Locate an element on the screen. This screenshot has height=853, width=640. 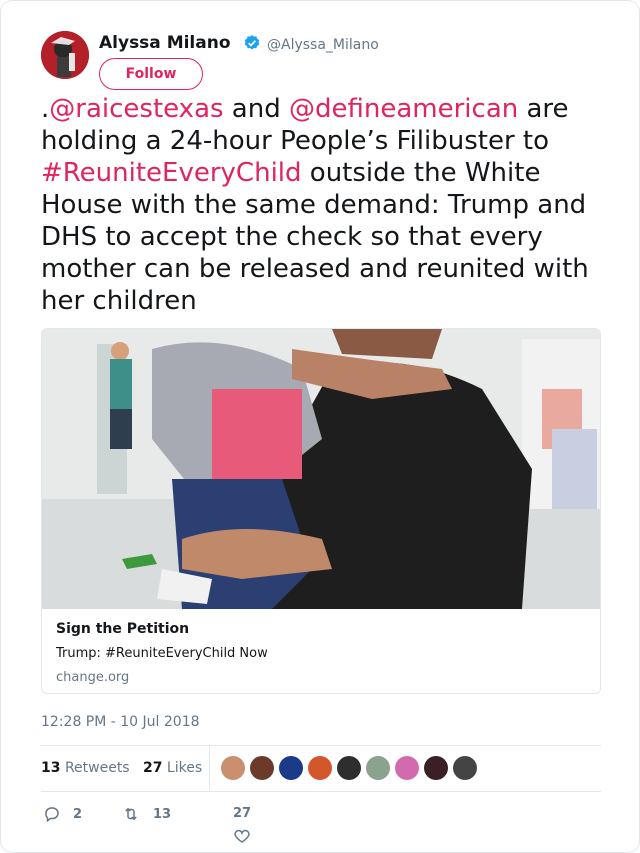
reply-action: 2 is located at coordinates (62, 814).